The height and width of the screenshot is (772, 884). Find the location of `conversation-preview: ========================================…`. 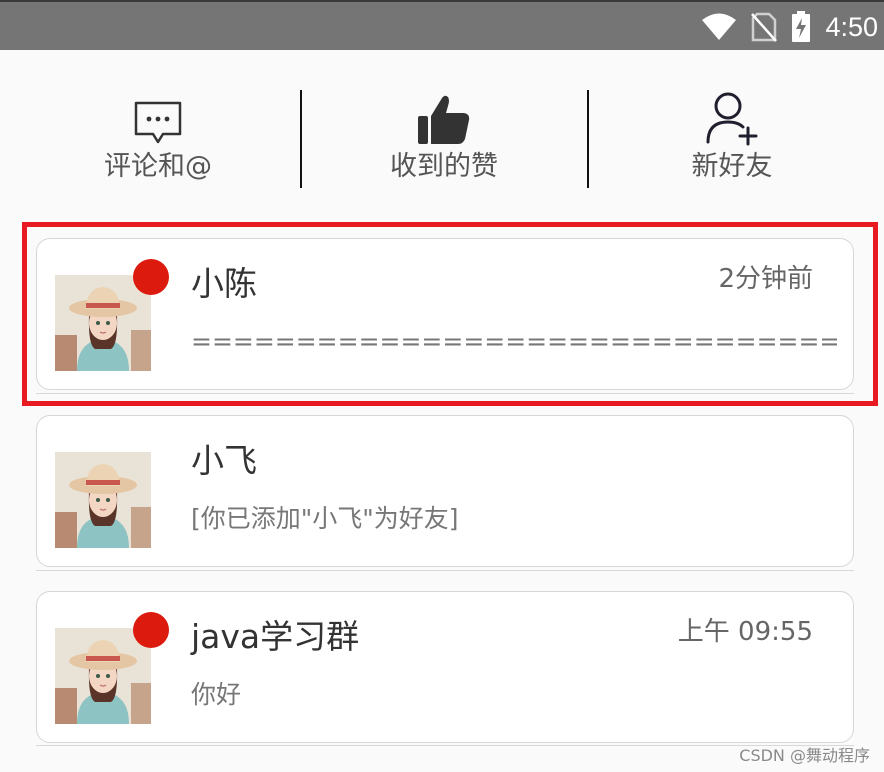

conversation-preview: ========================================… is located at coordinates (514, 341).